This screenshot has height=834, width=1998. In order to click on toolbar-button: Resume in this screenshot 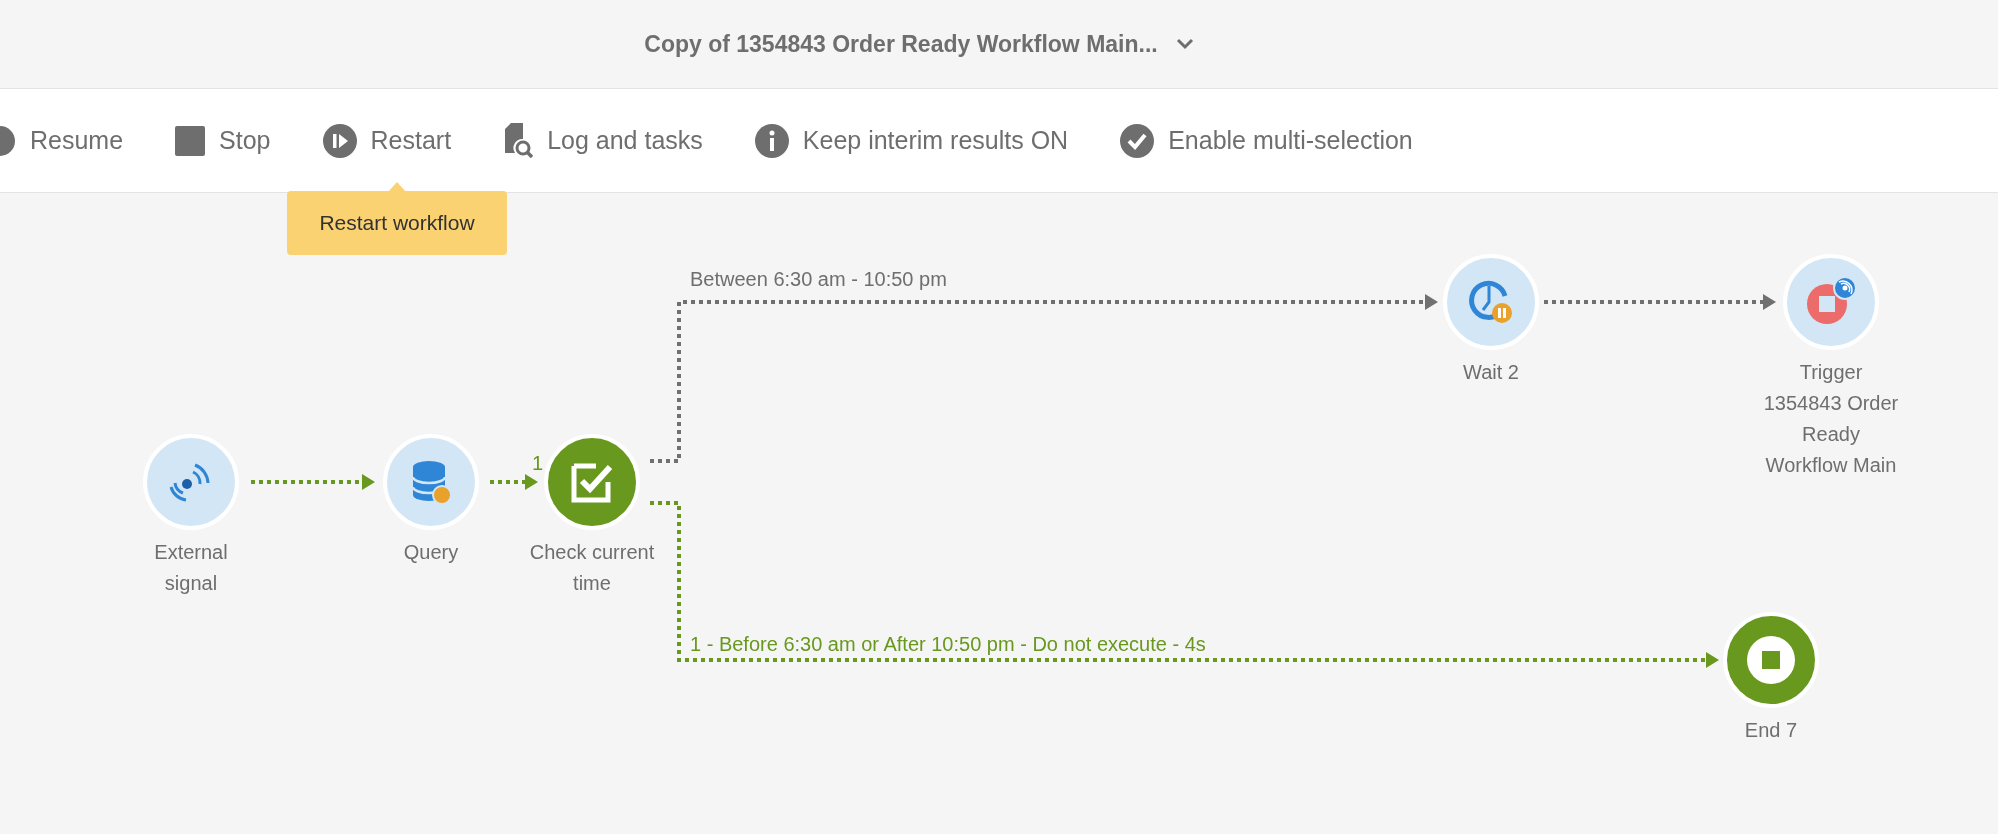, I will do `click(62, 140)`.